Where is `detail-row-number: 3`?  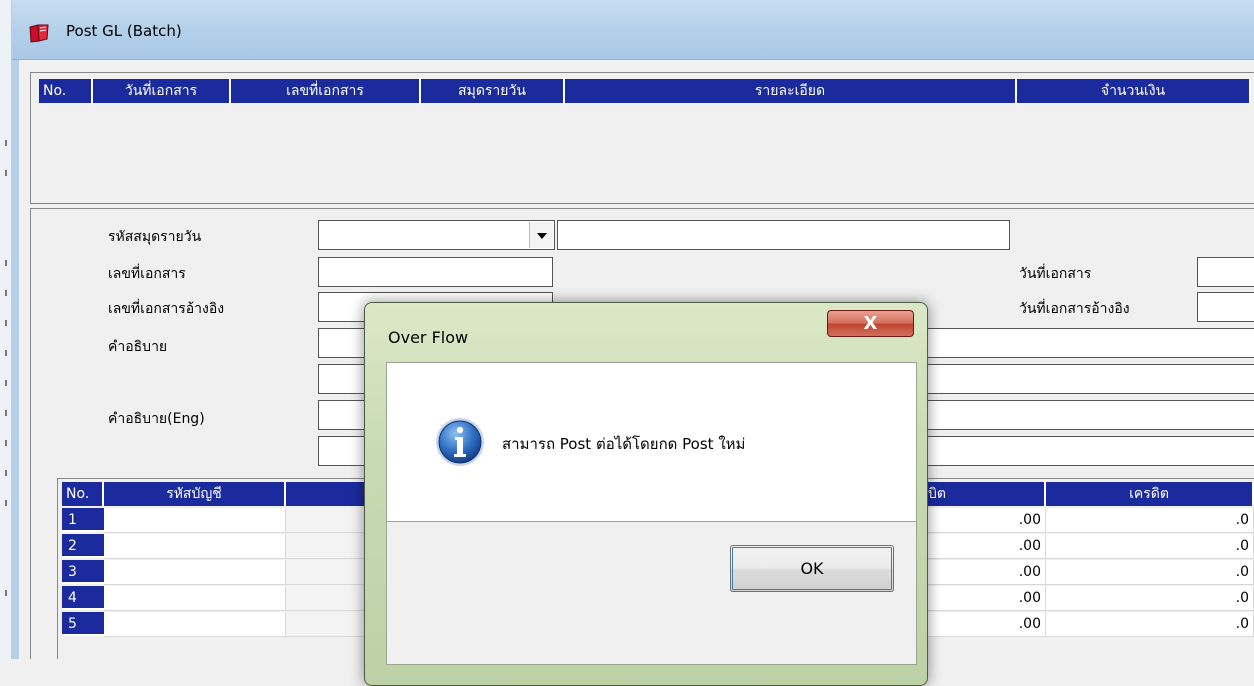
detail-row-number: 3 is located at coordinates (83, 572).